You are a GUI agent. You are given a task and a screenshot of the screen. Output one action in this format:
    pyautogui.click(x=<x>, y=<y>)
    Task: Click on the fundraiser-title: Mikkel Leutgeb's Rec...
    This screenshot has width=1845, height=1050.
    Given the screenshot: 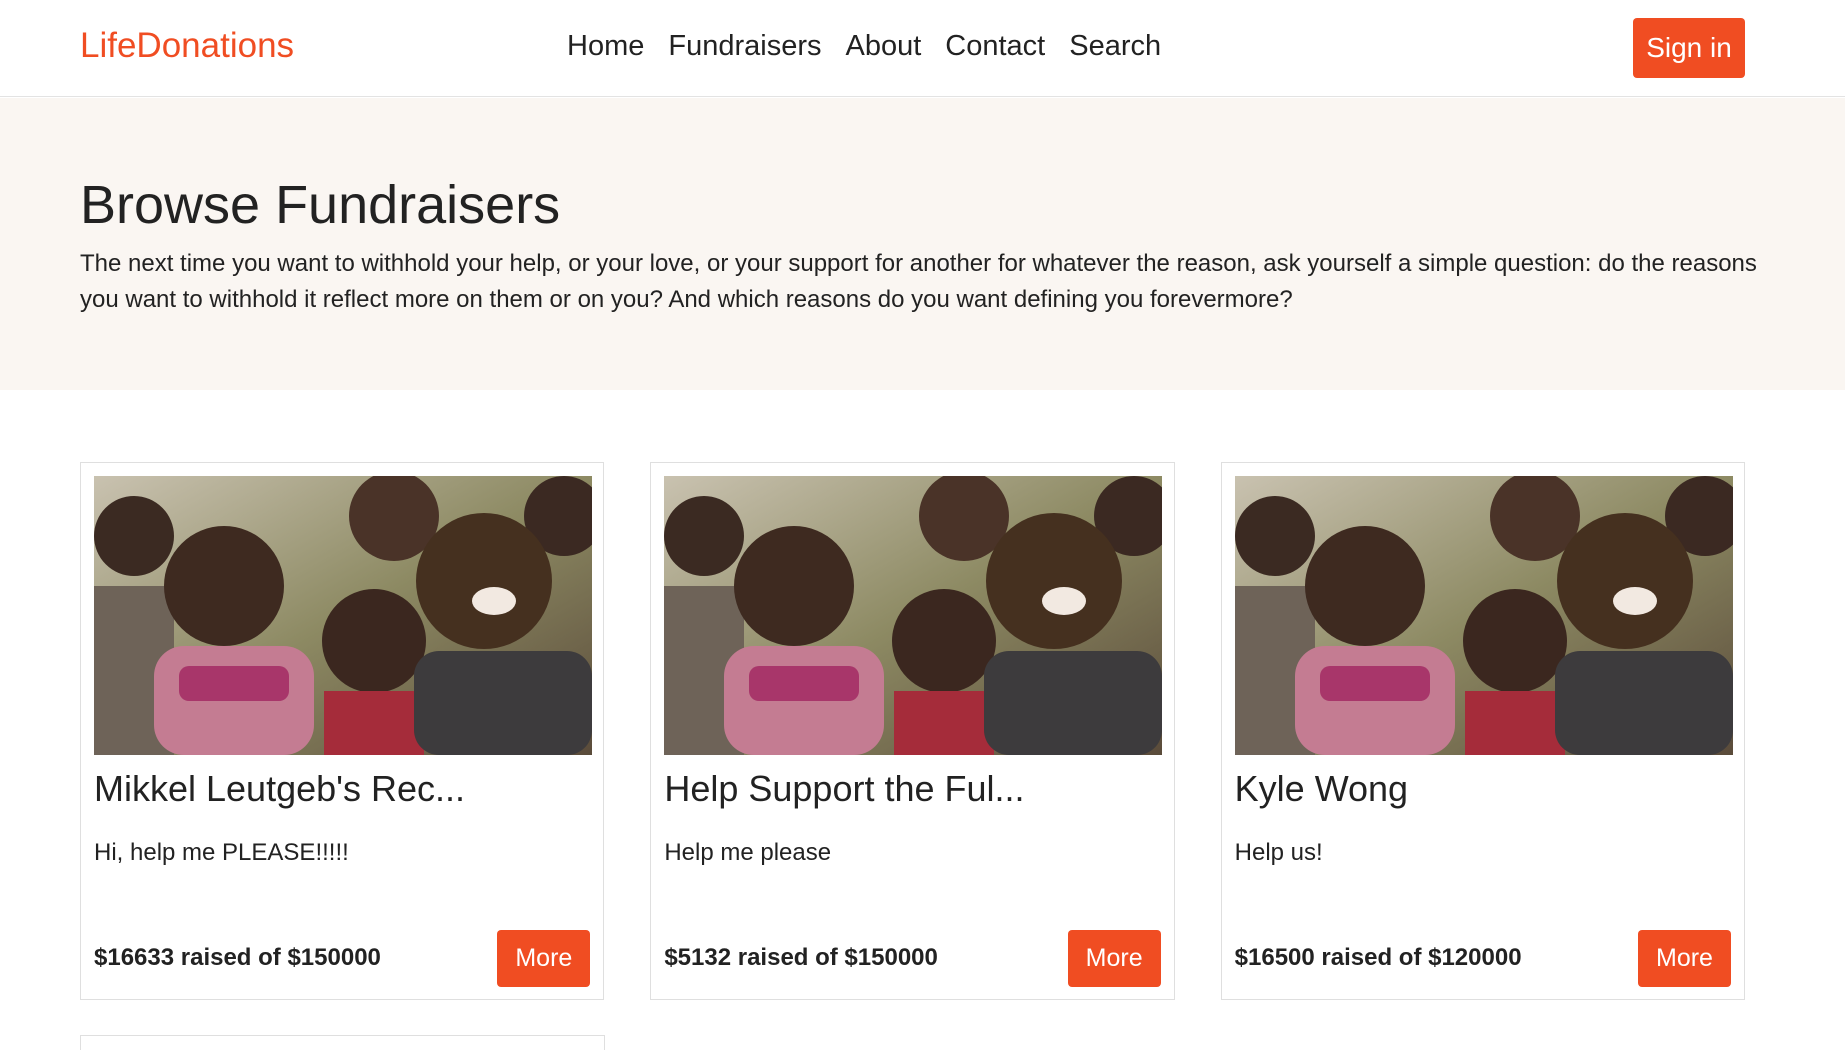 What is the action you would take?
    pyautogui.click(x=280, y=788)
    